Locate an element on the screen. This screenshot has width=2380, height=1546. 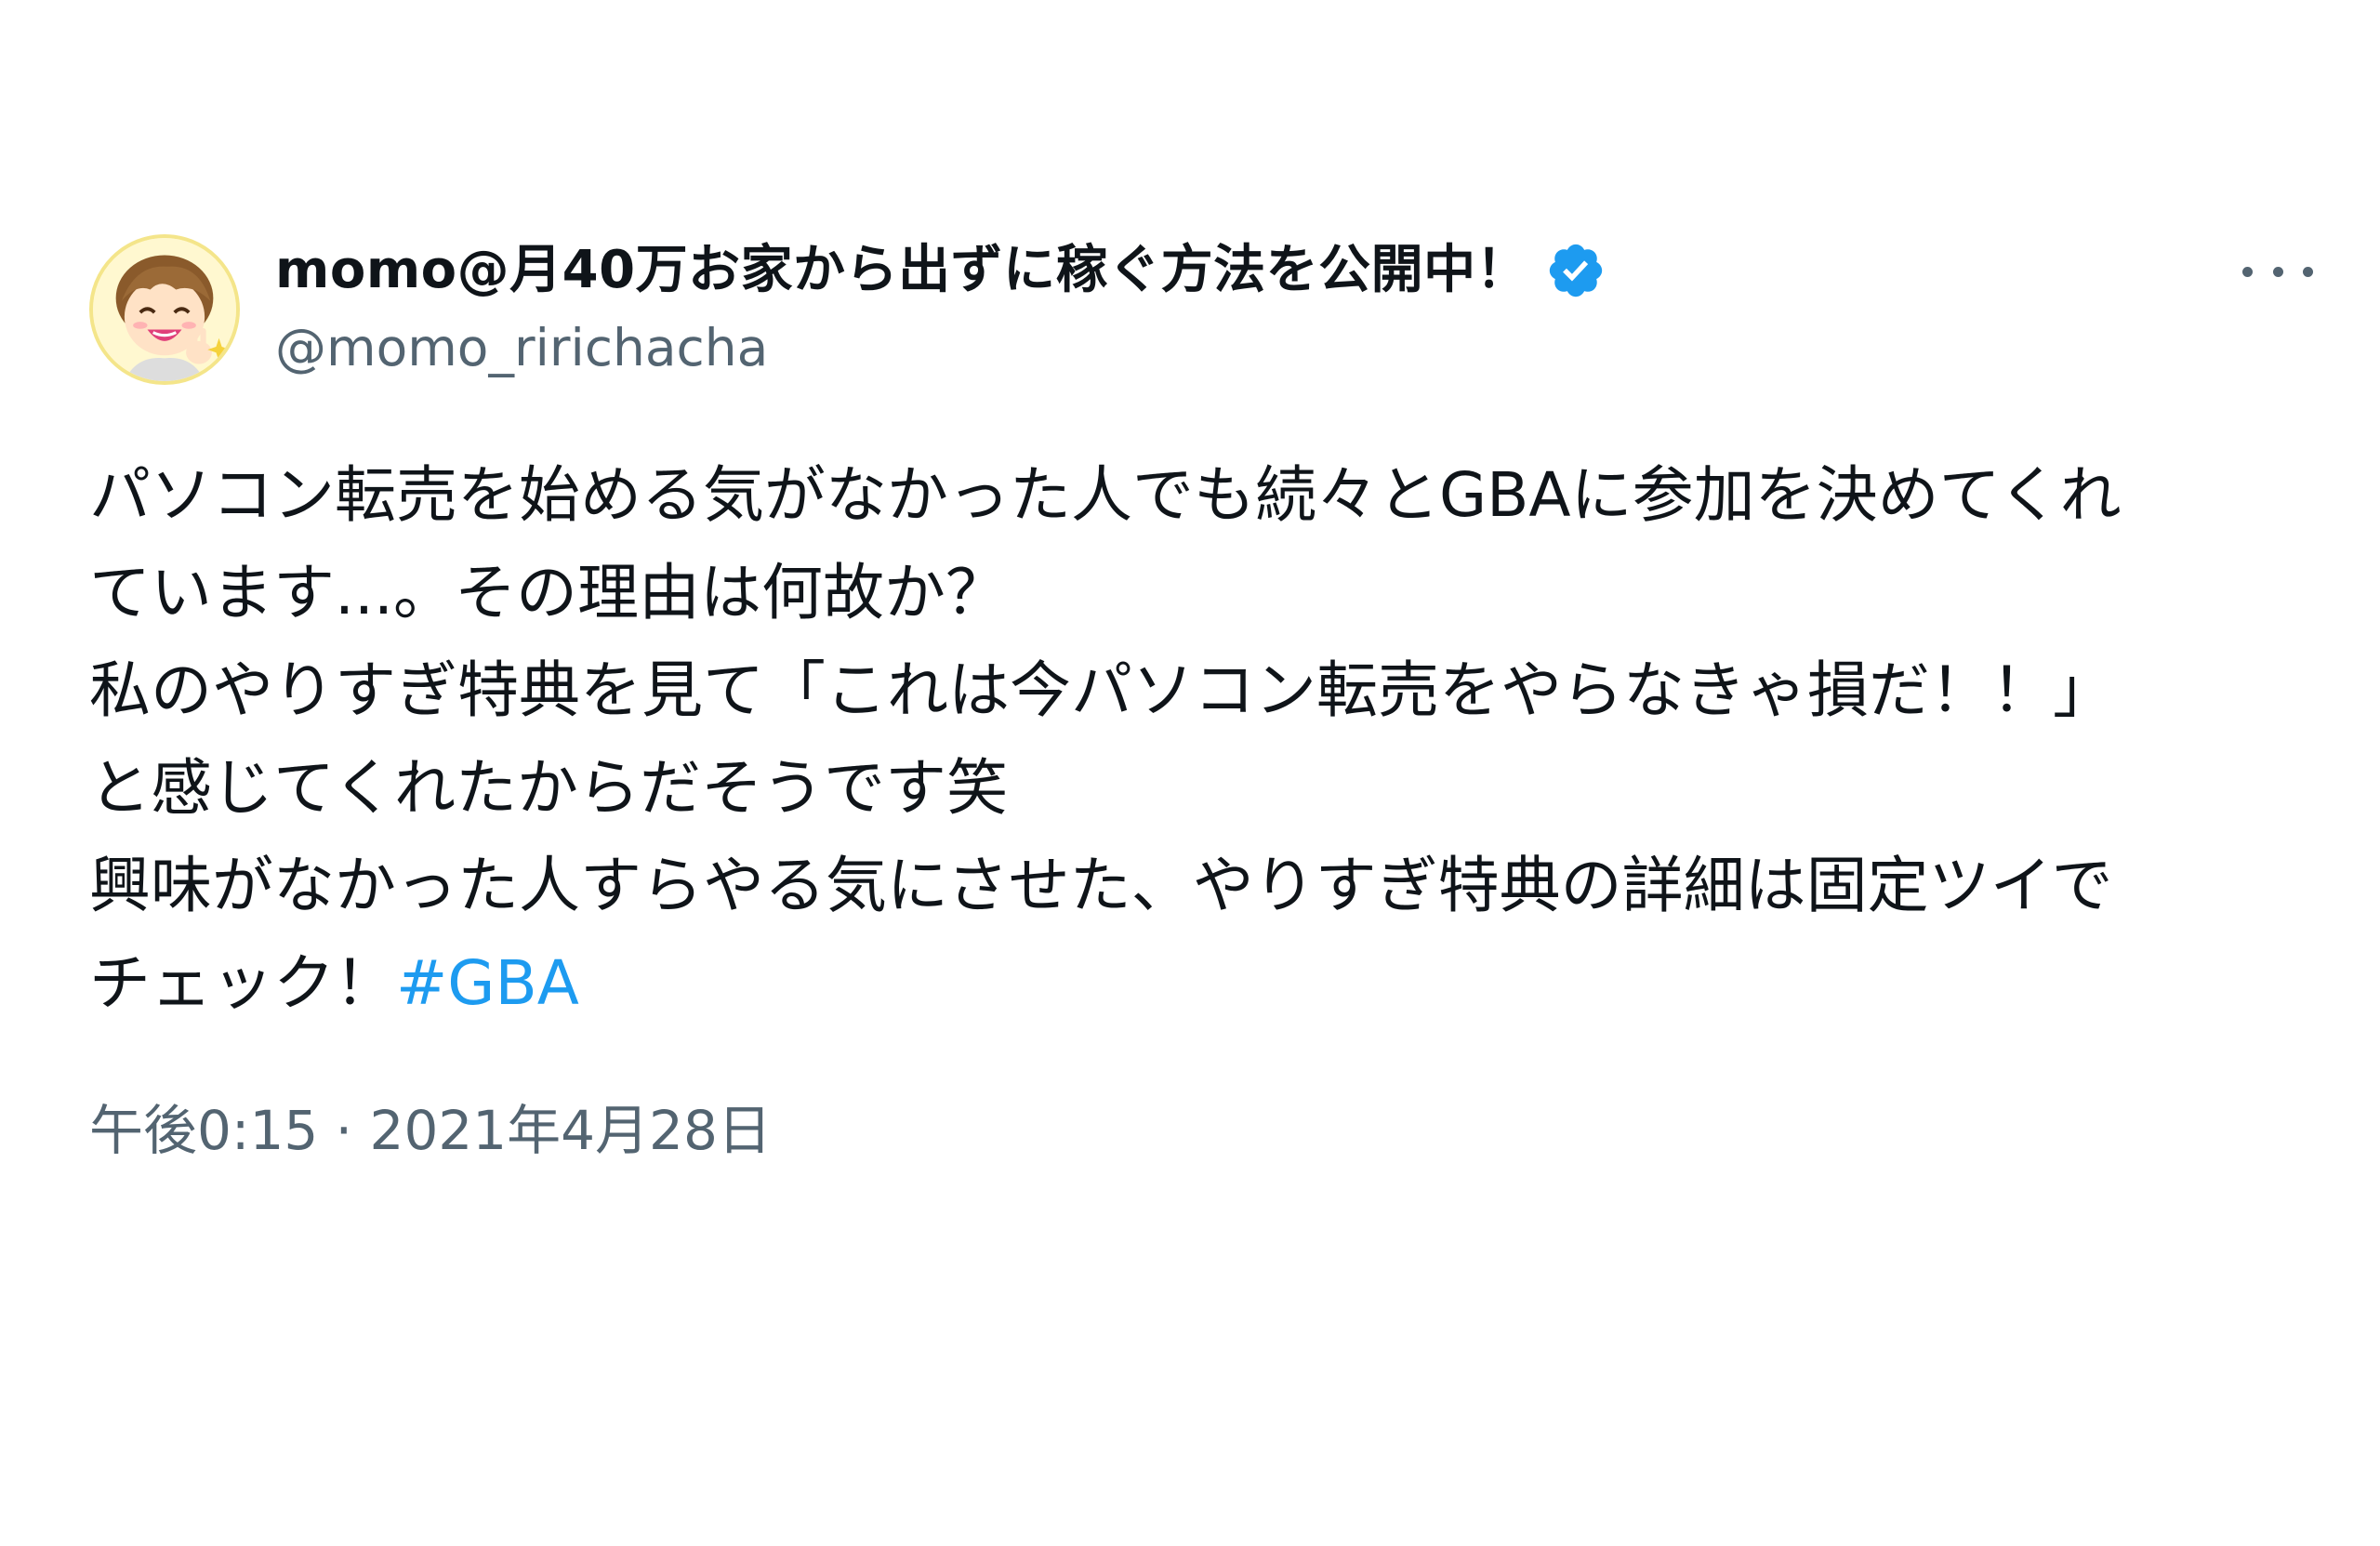
verified-badge-icon is located at coordinates (1575, 270).